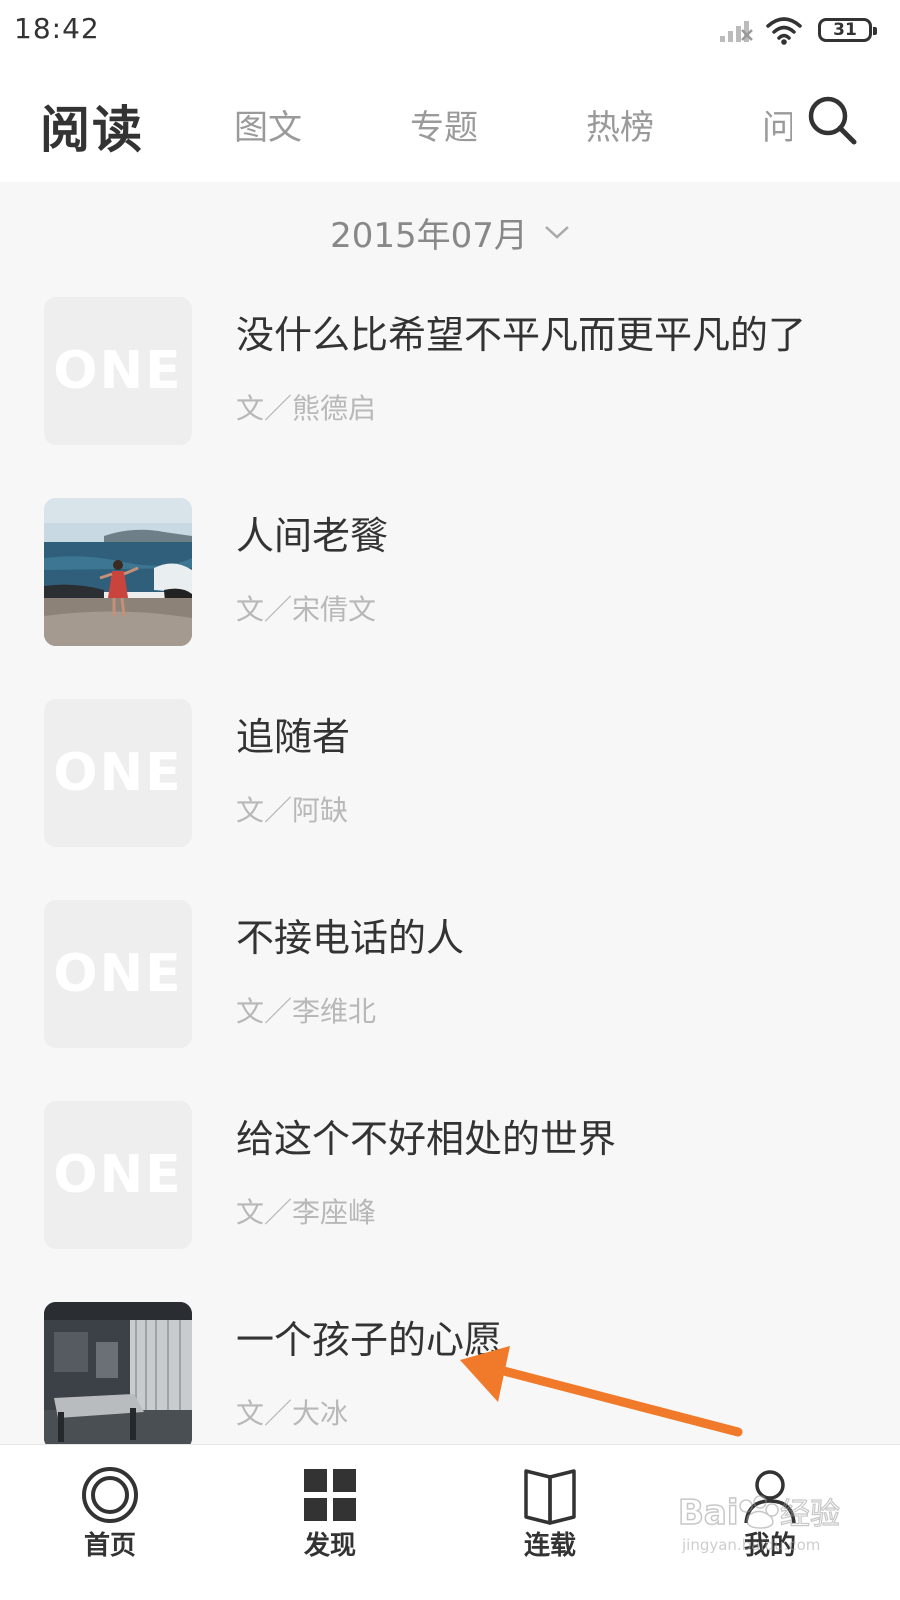 The image size is (900, 1600). What do you see at coordinates (306, 1212) in the screenshot?
I see `article-author: 文／李座峰` at bounding box center [306, 1212].